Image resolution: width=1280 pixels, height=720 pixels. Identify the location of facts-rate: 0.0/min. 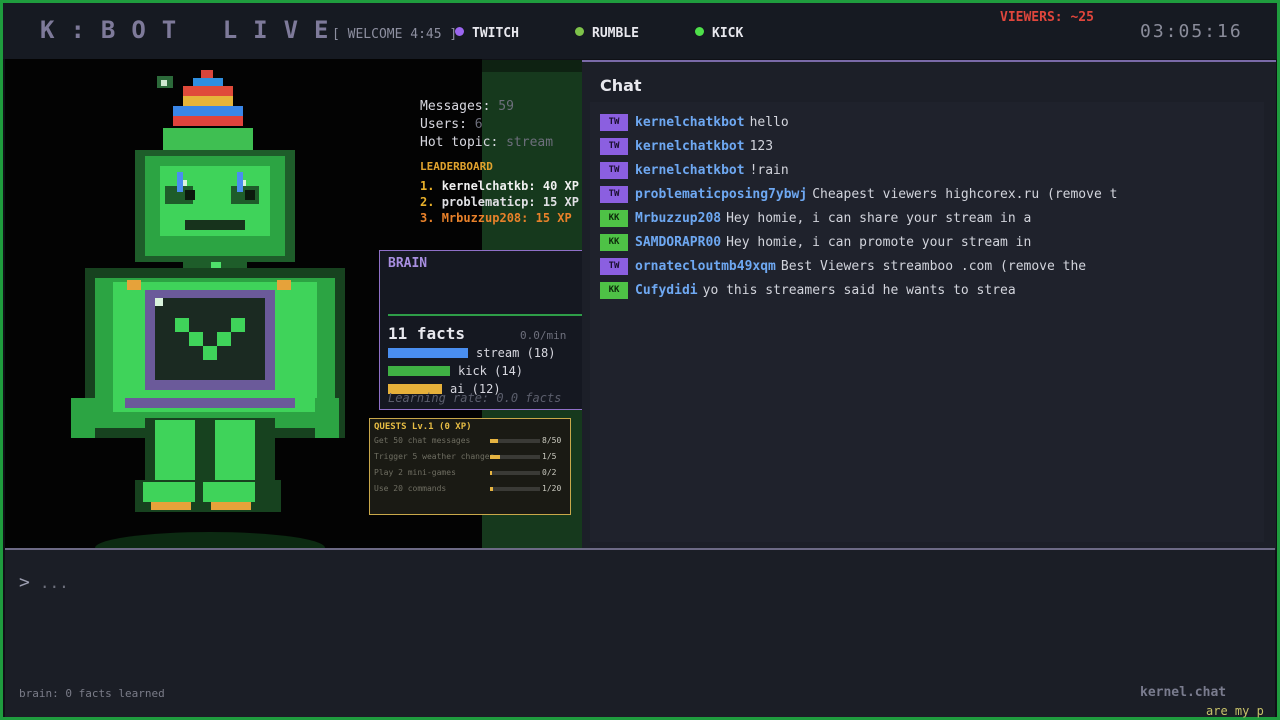
(543, 335).